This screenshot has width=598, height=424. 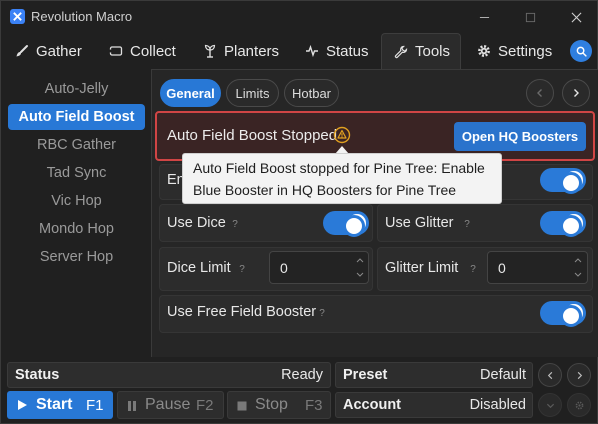 I want to click on dice-limit-decrement, so click(x=360, y=275).